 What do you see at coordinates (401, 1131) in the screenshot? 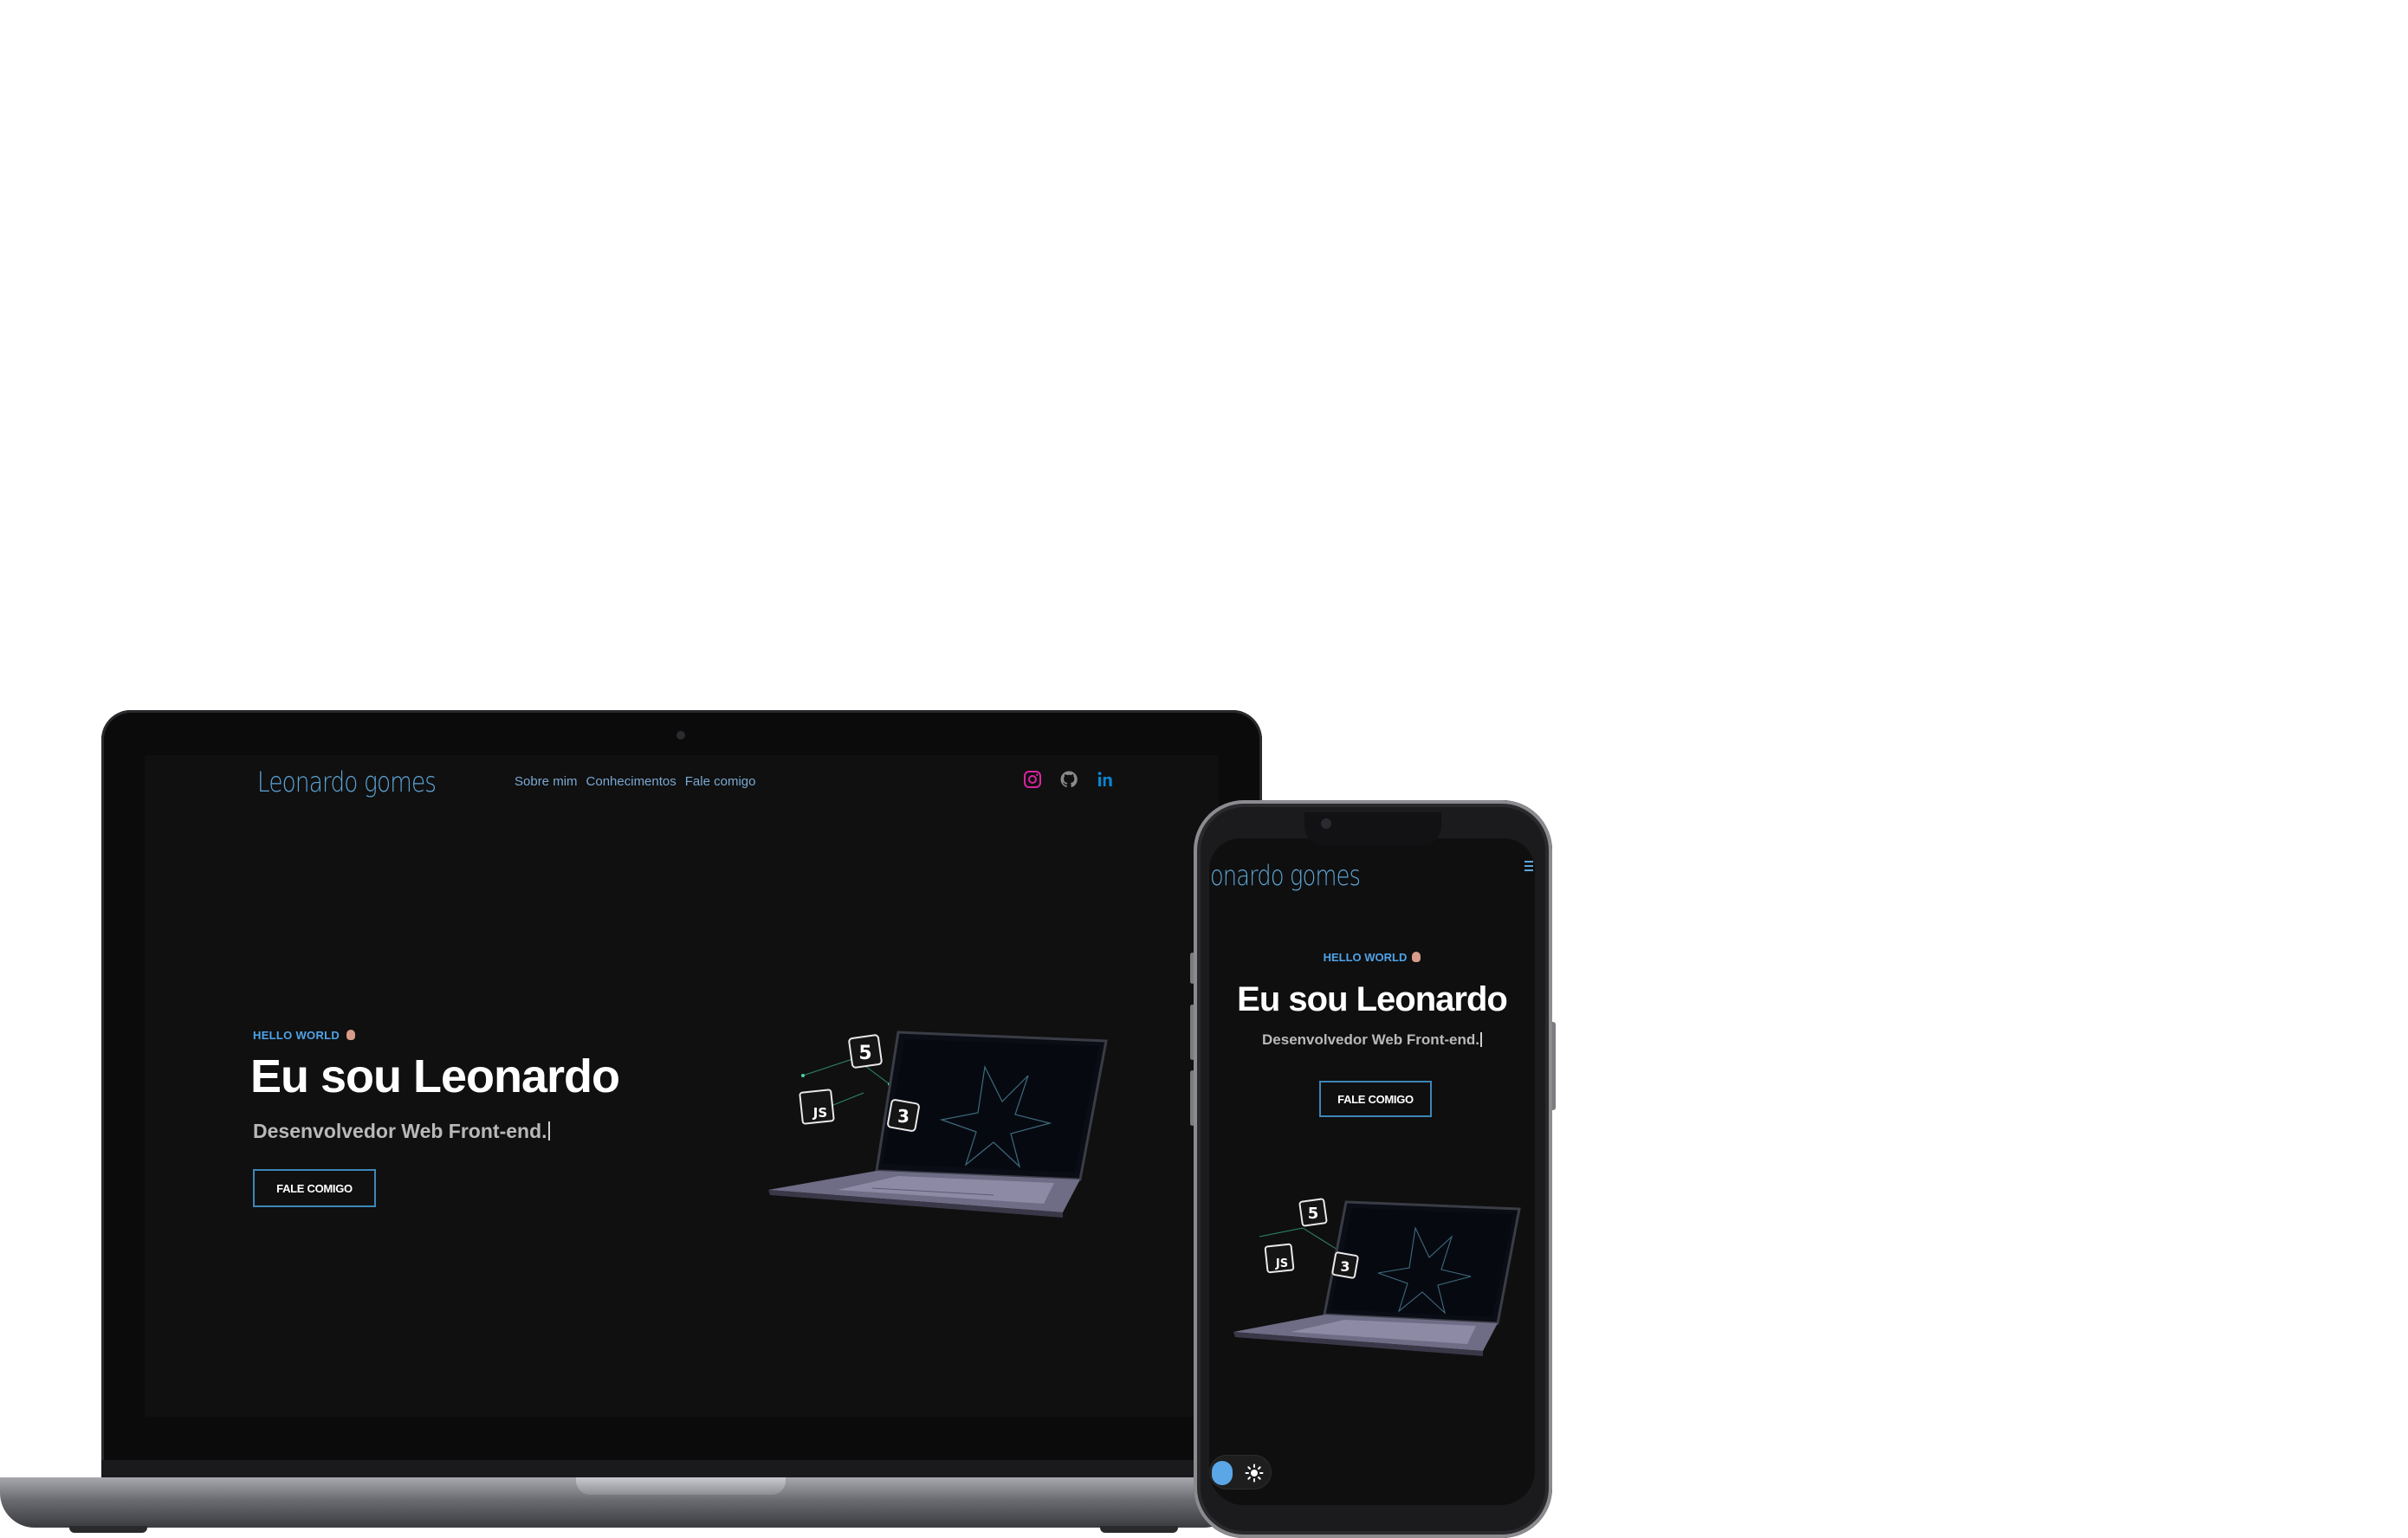
I see `hero-subtitle: Desenvolvedor Web Front-end.` at bounding box center [401, 1131].